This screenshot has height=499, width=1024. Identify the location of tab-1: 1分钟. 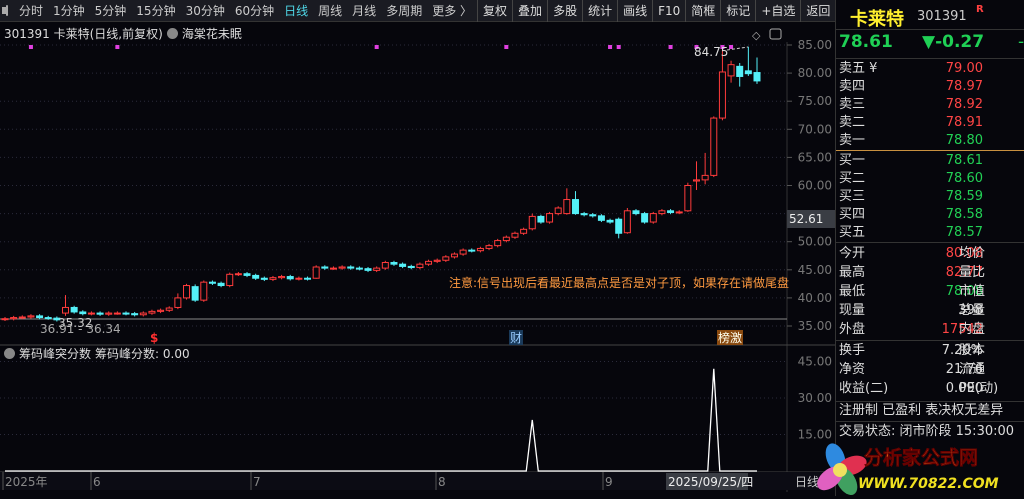
(69, 10).